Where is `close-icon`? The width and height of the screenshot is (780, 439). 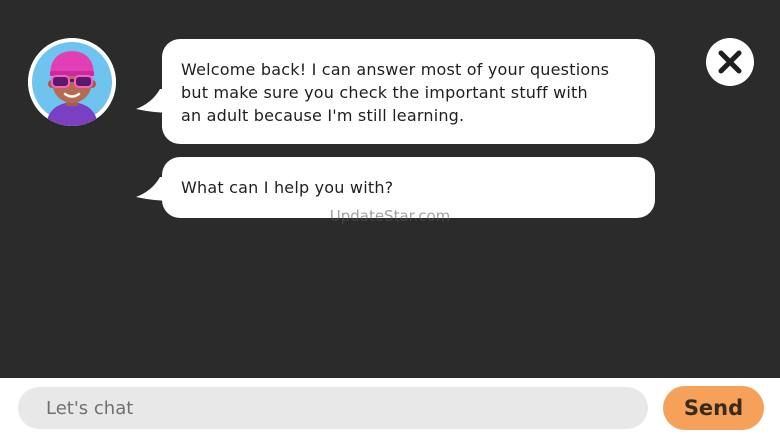
close-icon is located at coordinates (730, 62).